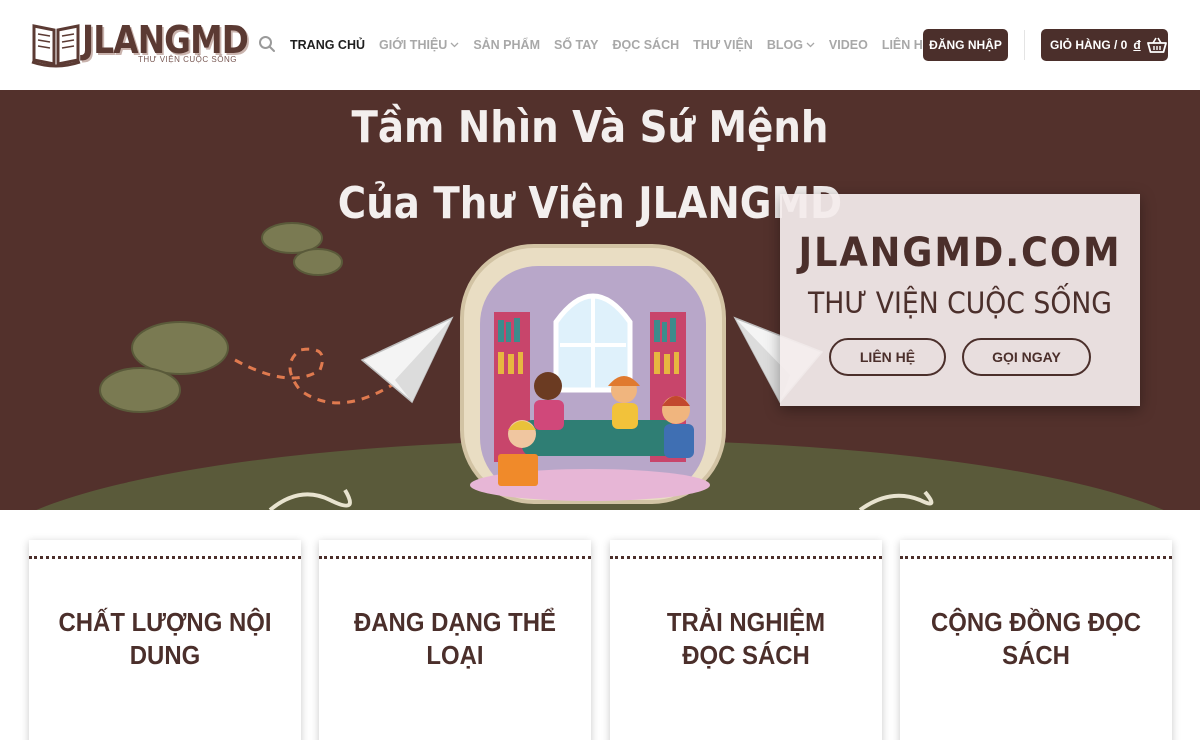  Describe the element at coordinates (1156, 45) in the screenshot. I see `basket-icon` at that location.